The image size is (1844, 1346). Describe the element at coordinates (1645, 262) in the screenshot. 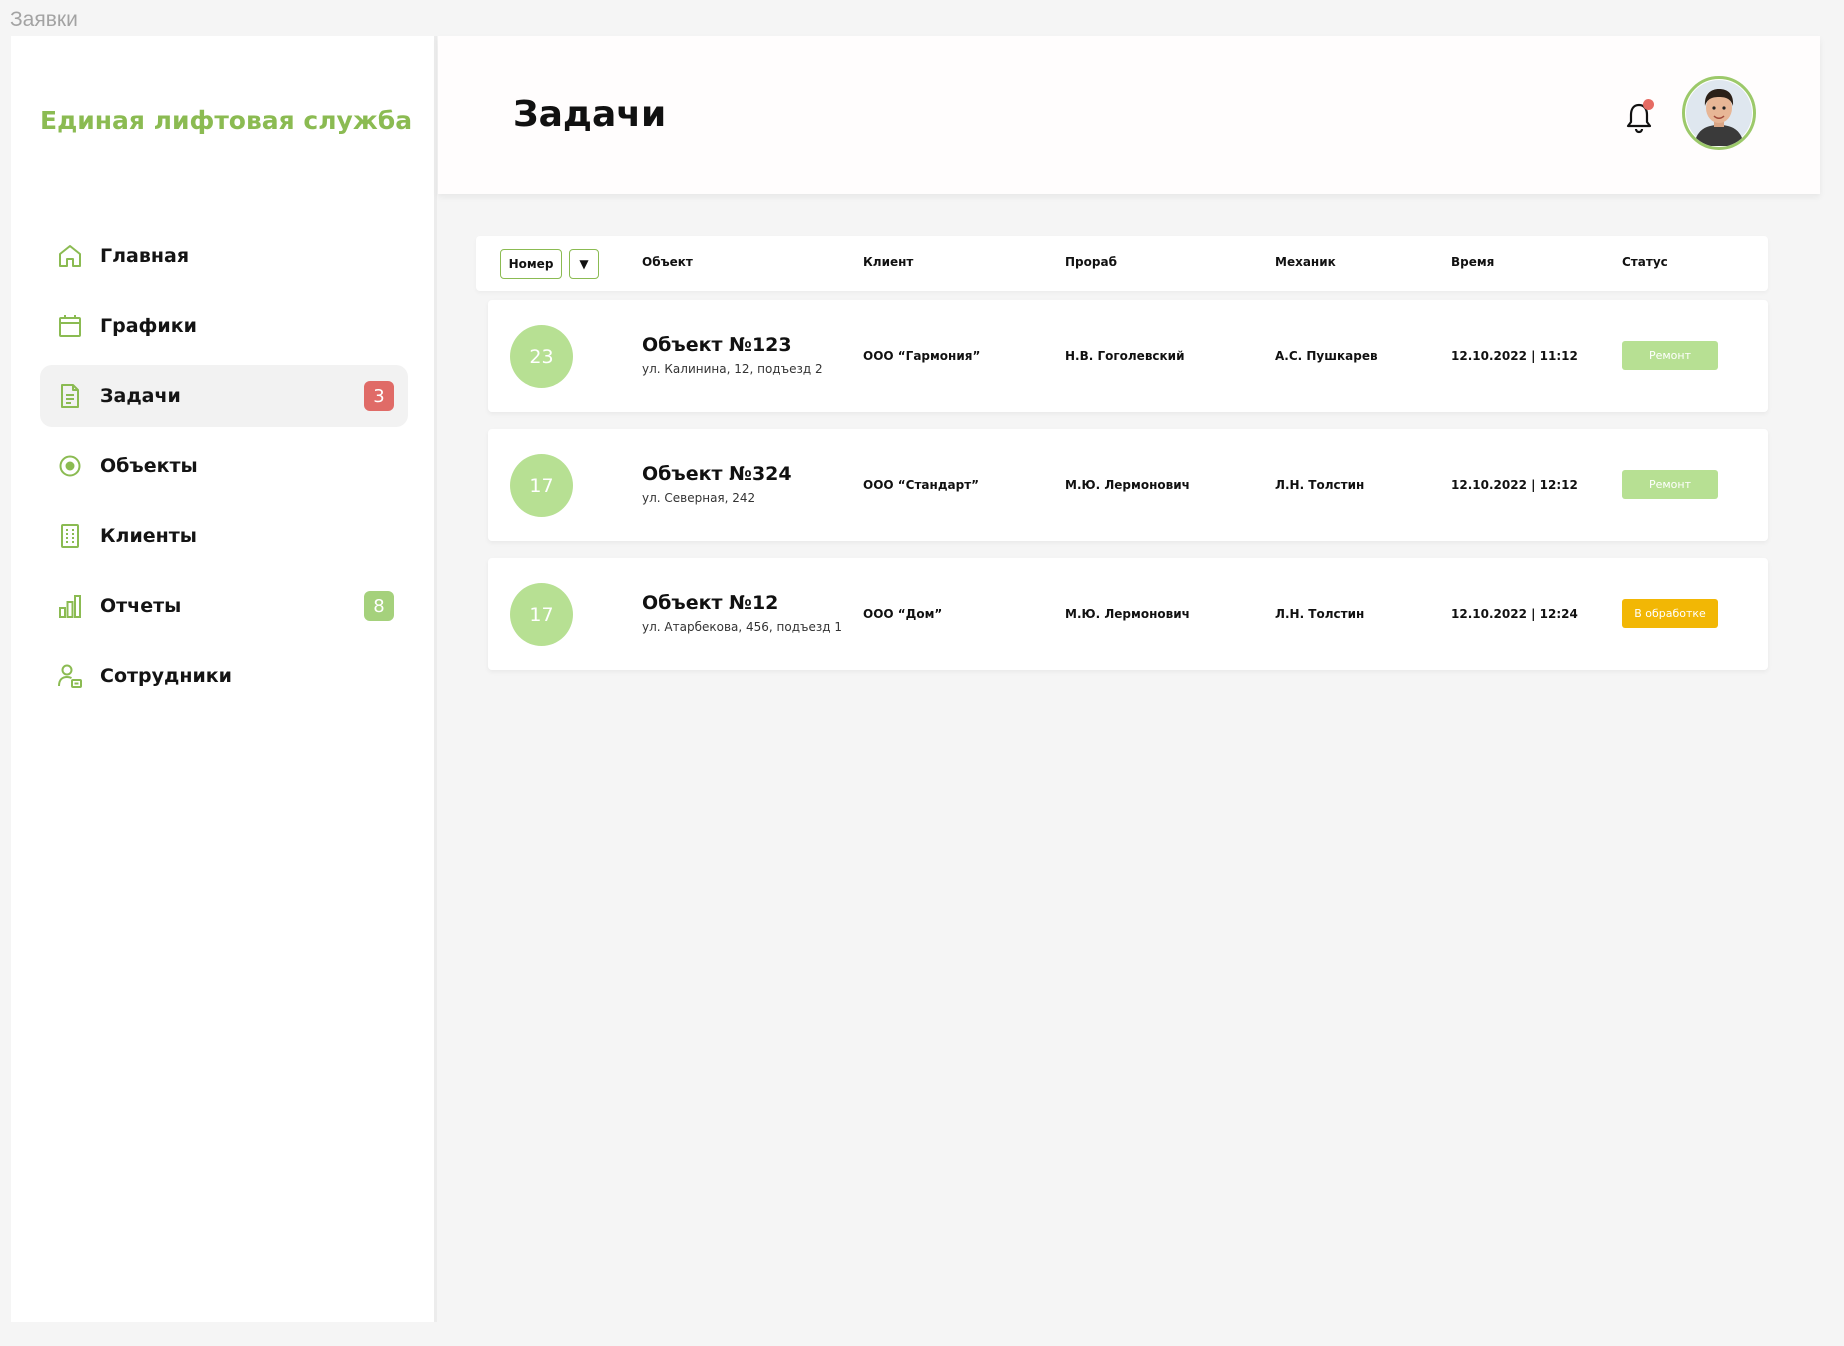

I see `column-header-status: Статус` at that location.